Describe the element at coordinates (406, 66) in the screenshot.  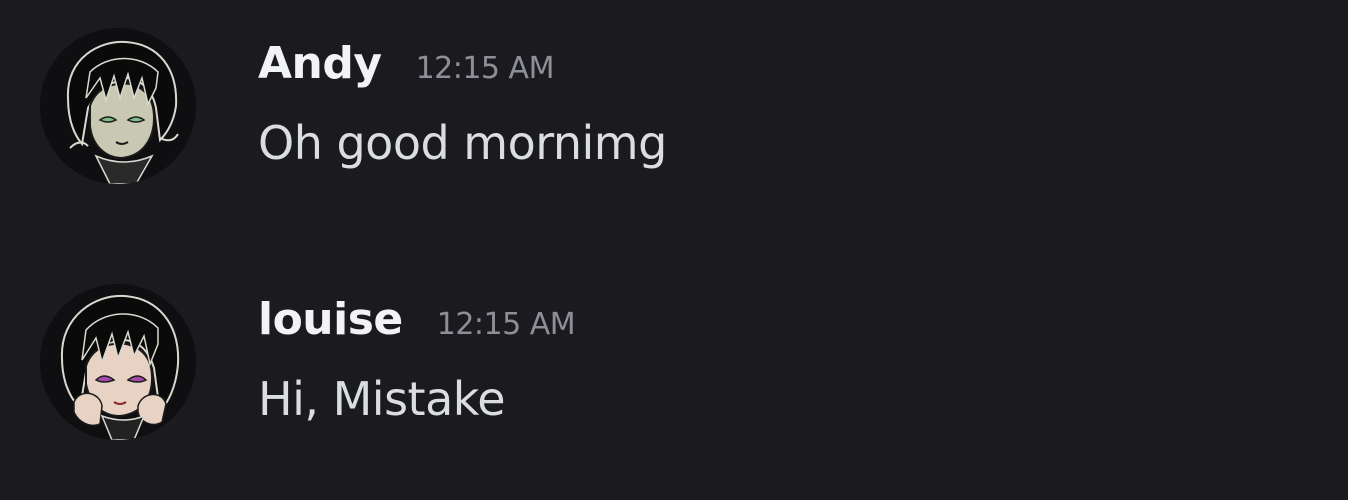
I see `message-header: Andy 12:15 AM` at that location.